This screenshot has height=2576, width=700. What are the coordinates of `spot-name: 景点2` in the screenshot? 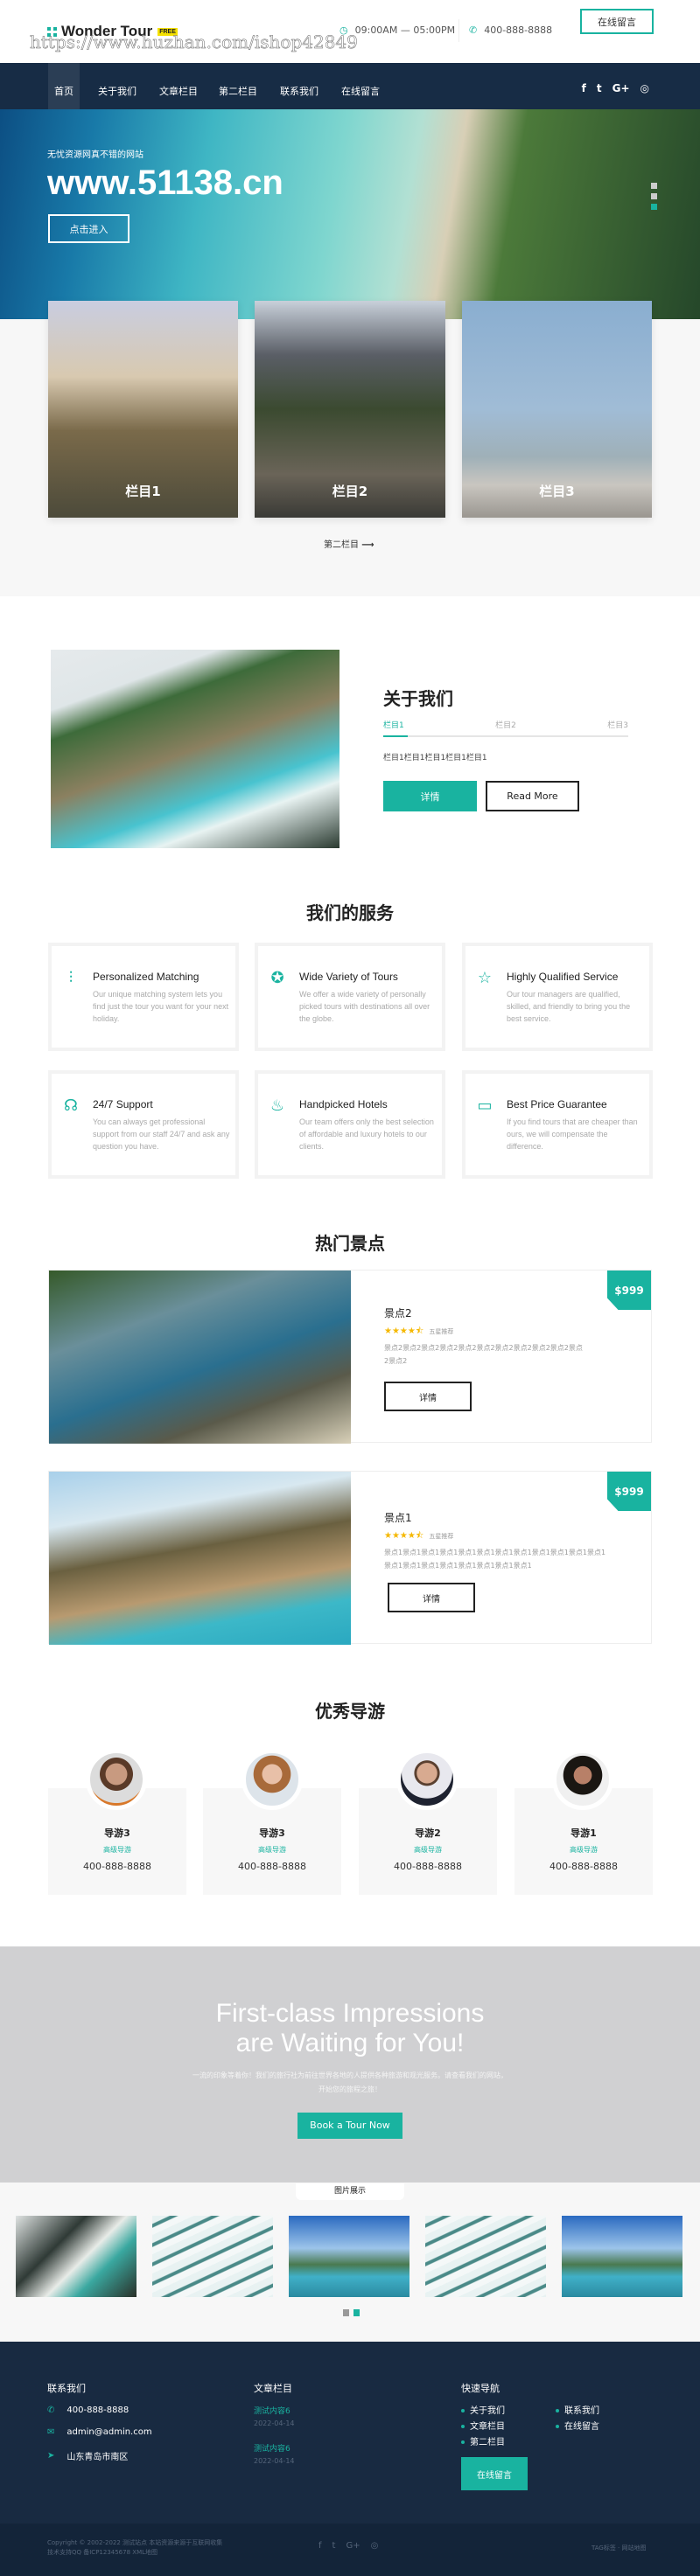 It's located at (398, 1312).